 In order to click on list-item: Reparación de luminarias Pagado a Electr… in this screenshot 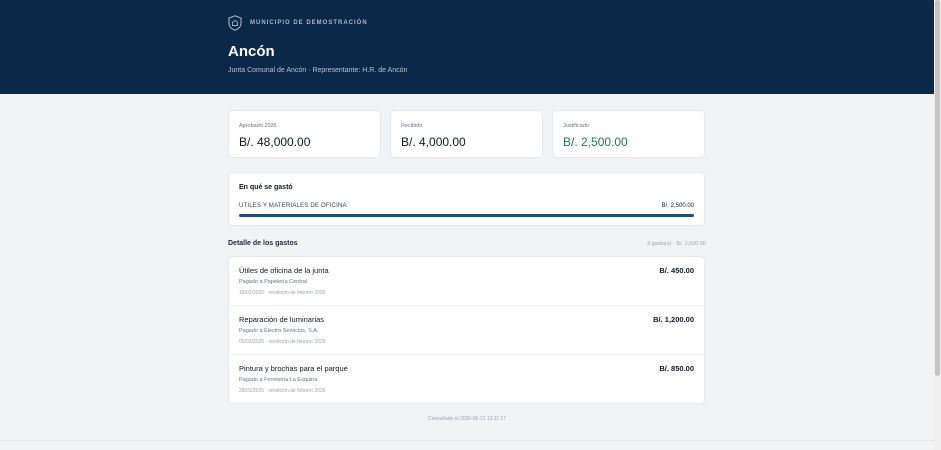, I will do `click(466, 330)`.